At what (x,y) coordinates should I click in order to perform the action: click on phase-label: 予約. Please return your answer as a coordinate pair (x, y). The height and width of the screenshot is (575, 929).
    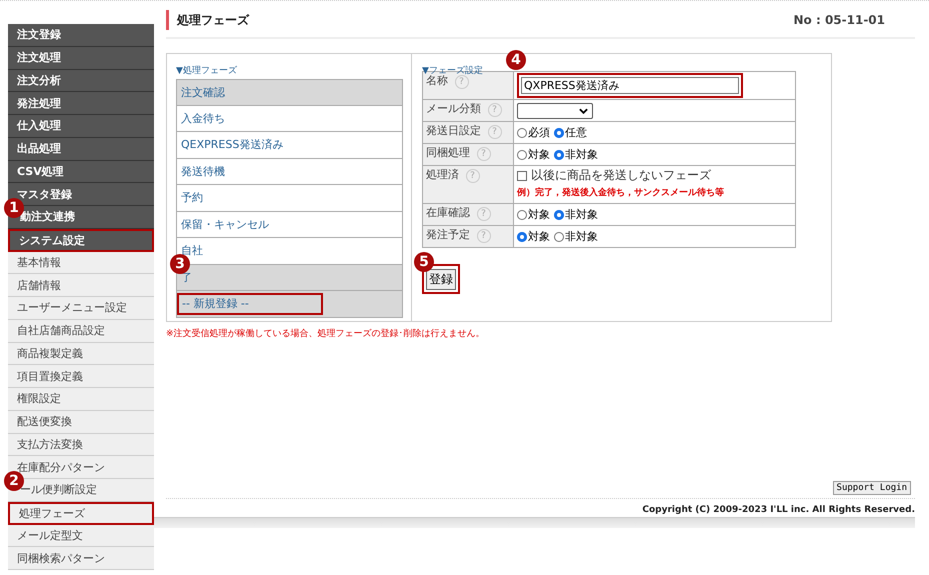
    Looking at the image, I should click on (191, 198).